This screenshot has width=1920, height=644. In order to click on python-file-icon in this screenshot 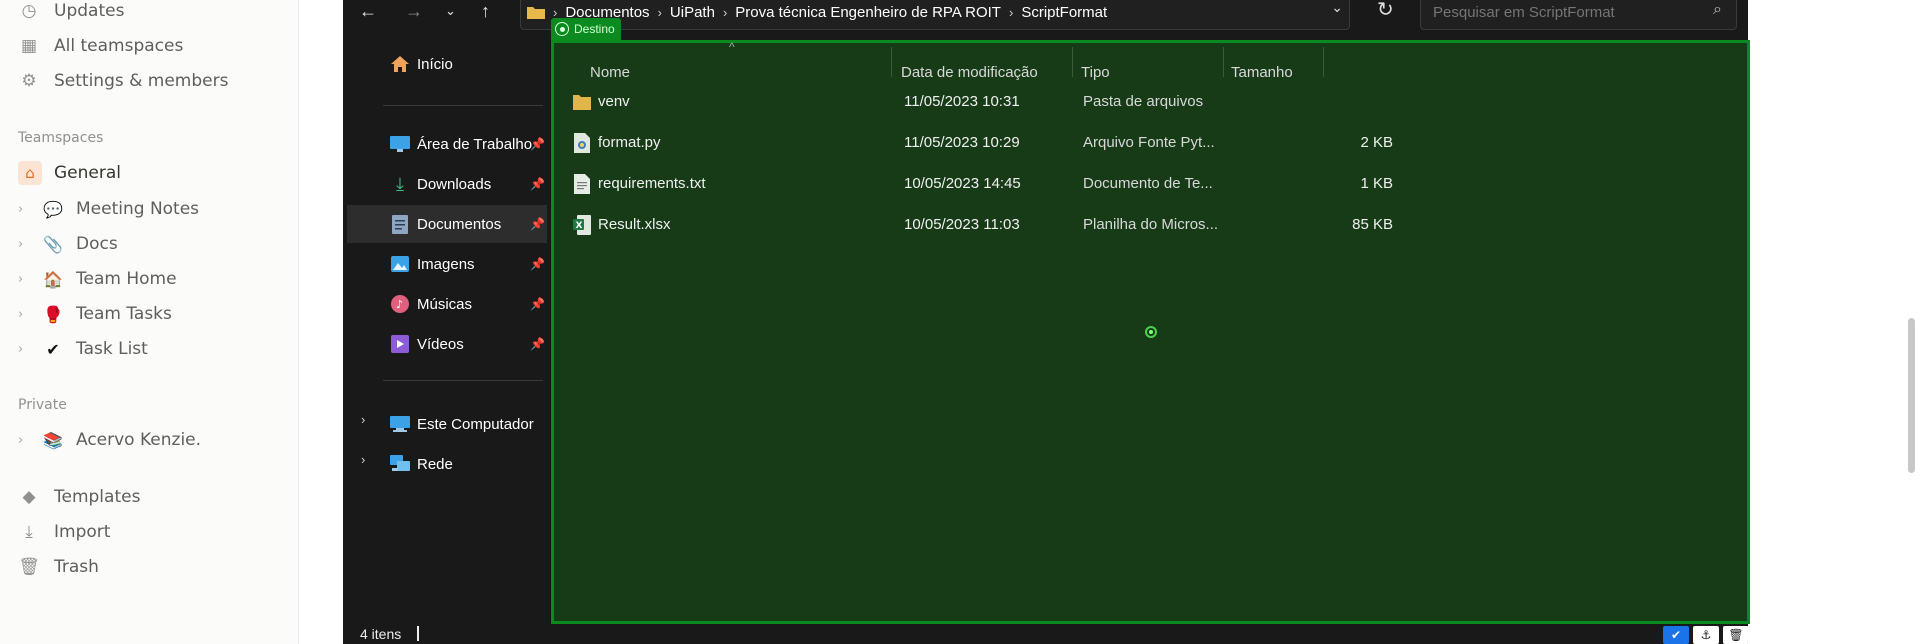, I will do `click(582, 143)`.